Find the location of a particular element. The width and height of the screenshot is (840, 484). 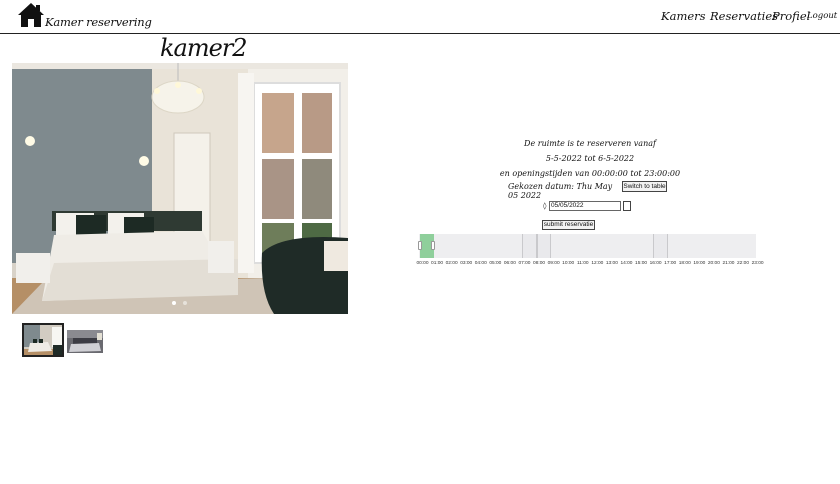

timeline-tick-label: 01:00 is located at coordinates (437, 263).